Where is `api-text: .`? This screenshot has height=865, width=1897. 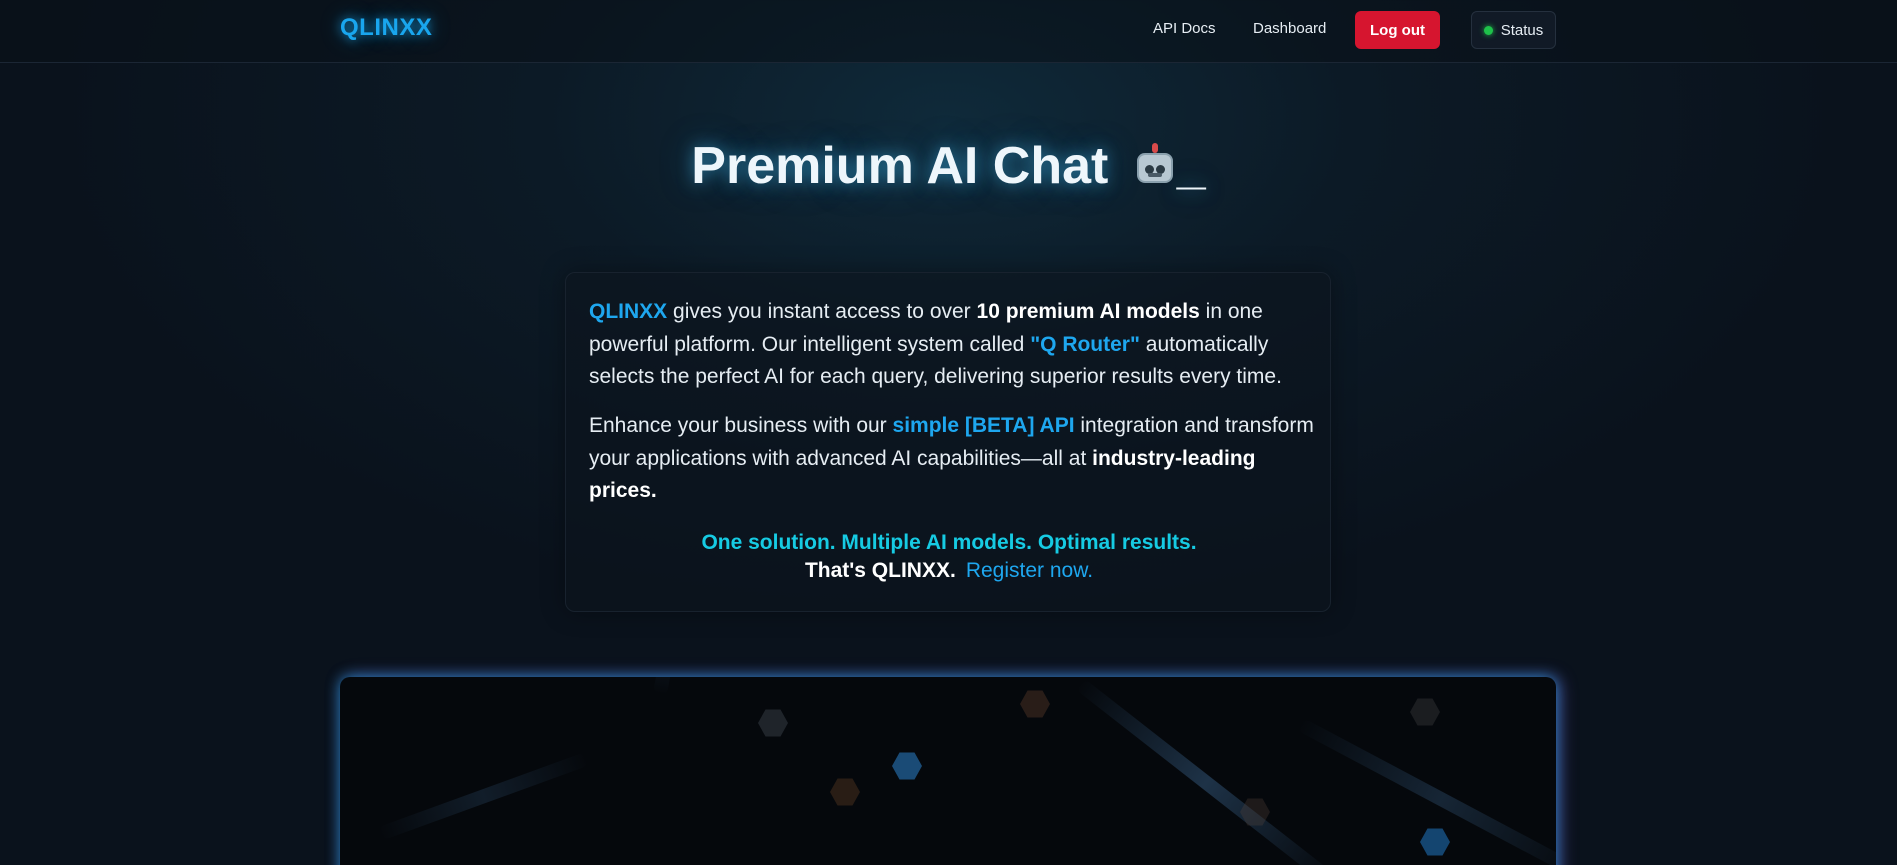
api-text: . is located at coordinates (653, 490).